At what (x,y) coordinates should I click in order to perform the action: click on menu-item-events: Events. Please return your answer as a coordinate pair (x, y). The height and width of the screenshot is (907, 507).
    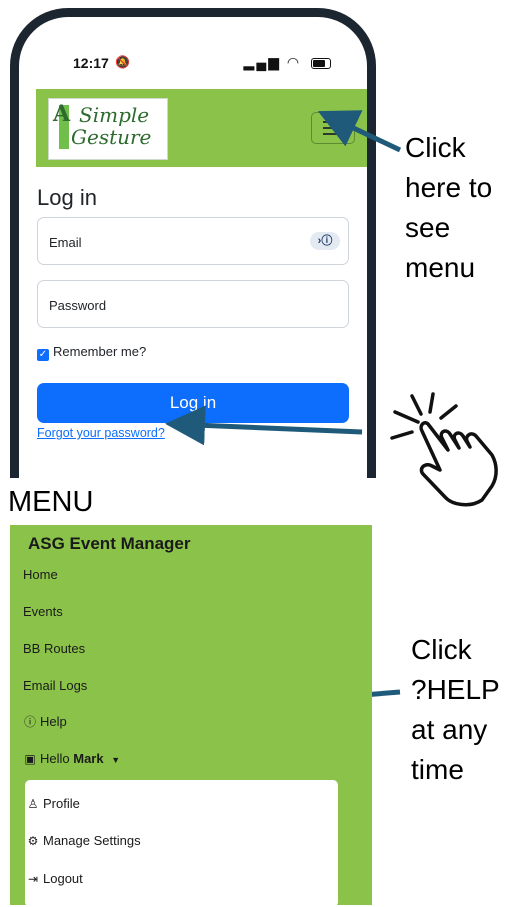
    Looking at the image, I should click on (43, 611).